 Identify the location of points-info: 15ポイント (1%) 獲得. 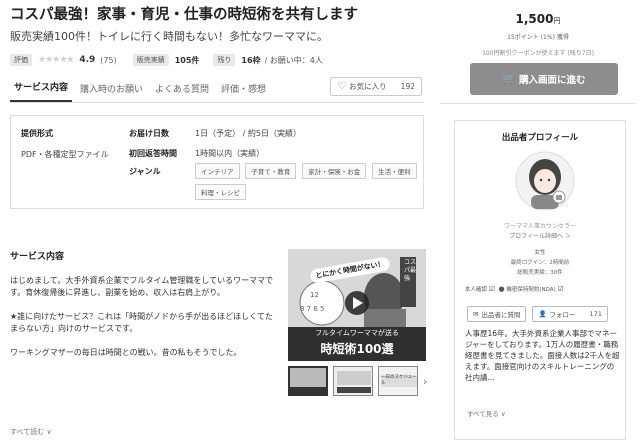
(538, 37).